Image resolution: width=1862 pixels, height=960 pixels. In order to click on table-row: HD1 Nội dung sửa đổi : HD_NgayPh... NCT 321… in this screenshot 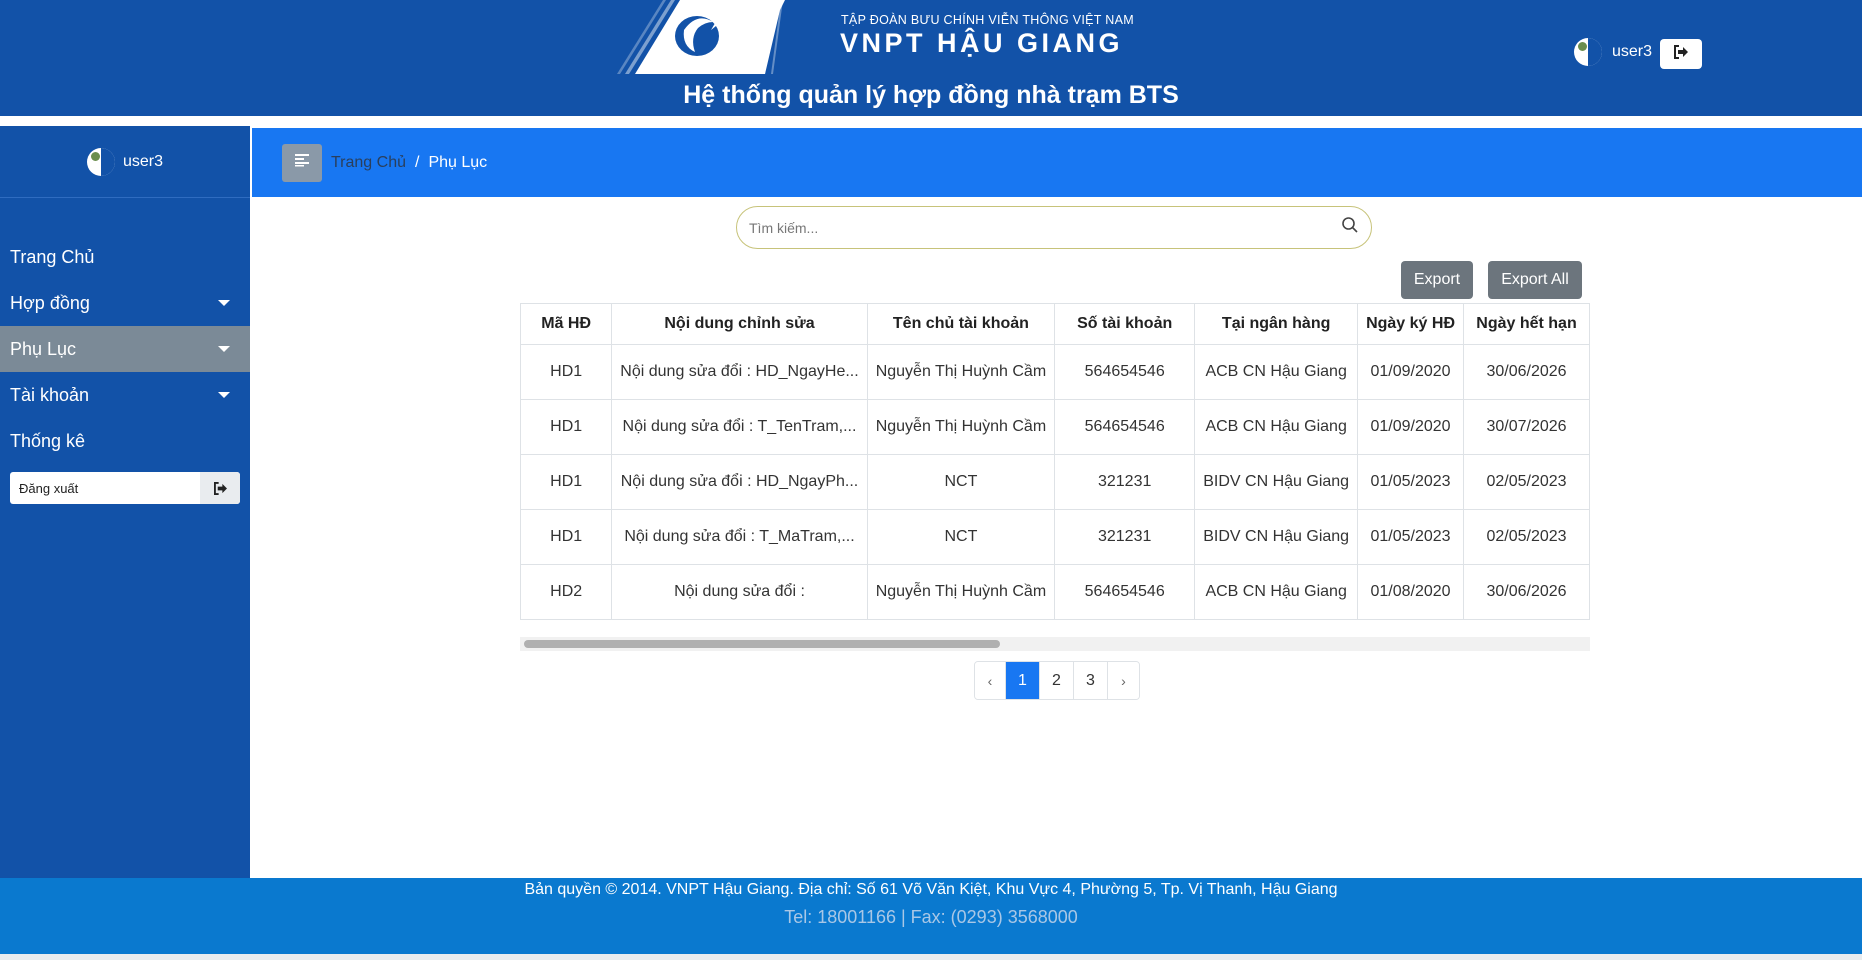, I will do `click(1055, 482)`.